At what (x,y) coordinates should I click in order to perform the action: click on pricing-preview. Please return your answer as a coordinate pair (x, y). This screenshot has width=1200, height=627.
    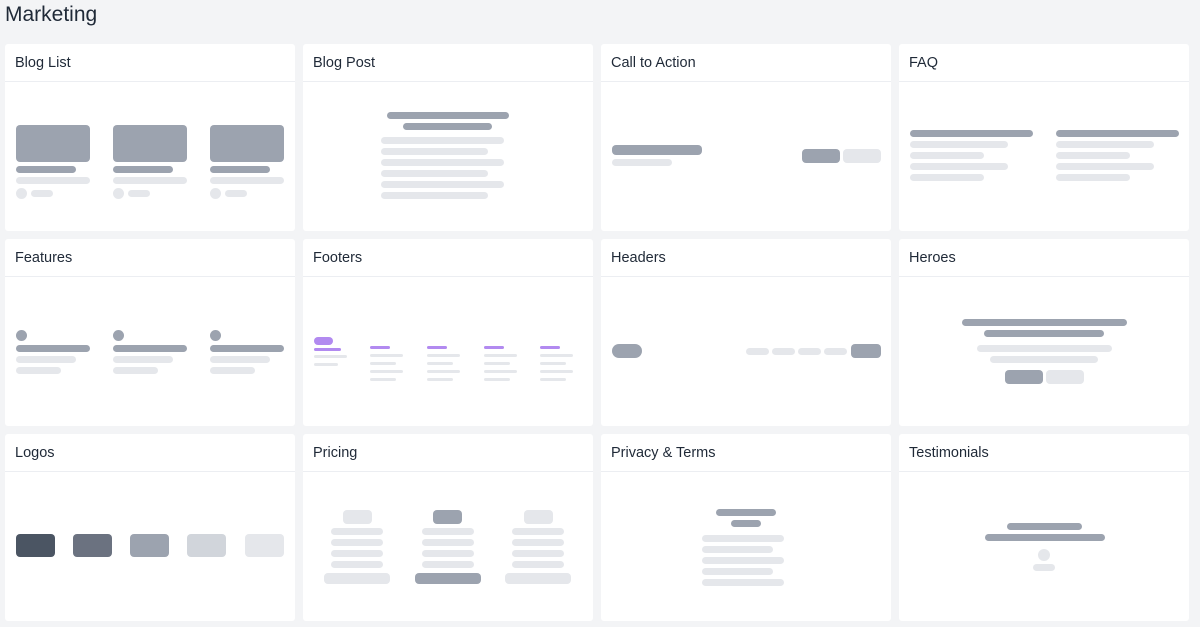
    Looking at the image, I should click on (448, 546).